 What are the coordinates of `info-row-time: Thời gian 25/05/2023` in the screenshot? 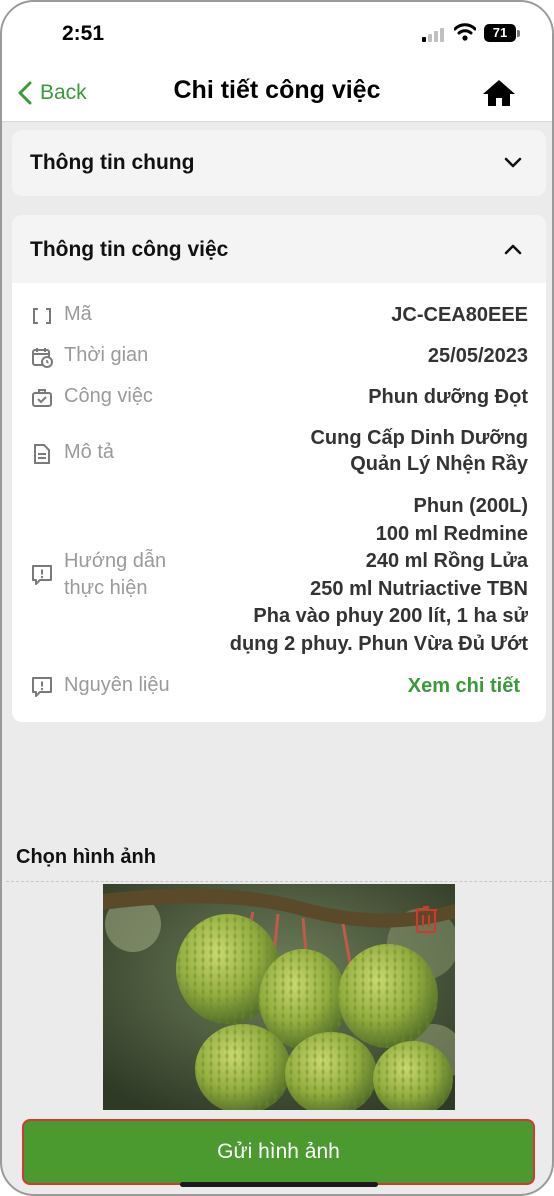 It's located at (279, 357).